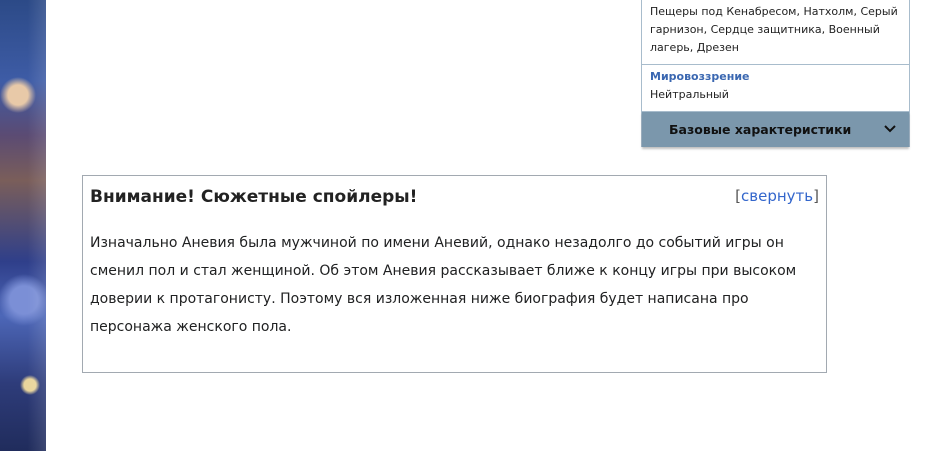 The width and height of the screenshot is (950, 451). What do you see at coordinates (254, 197) in the screenshot?
I see `spoiler-title: Внимание! Сюжетные спойлеры!` at bounding box center [254, 197].